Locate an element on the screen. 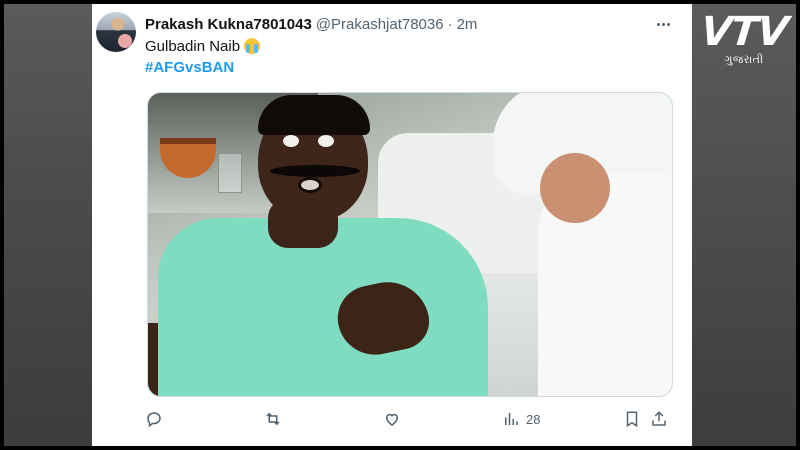 This screenshot has width=800, height=450. background-right is located at coordinates (744, 225).